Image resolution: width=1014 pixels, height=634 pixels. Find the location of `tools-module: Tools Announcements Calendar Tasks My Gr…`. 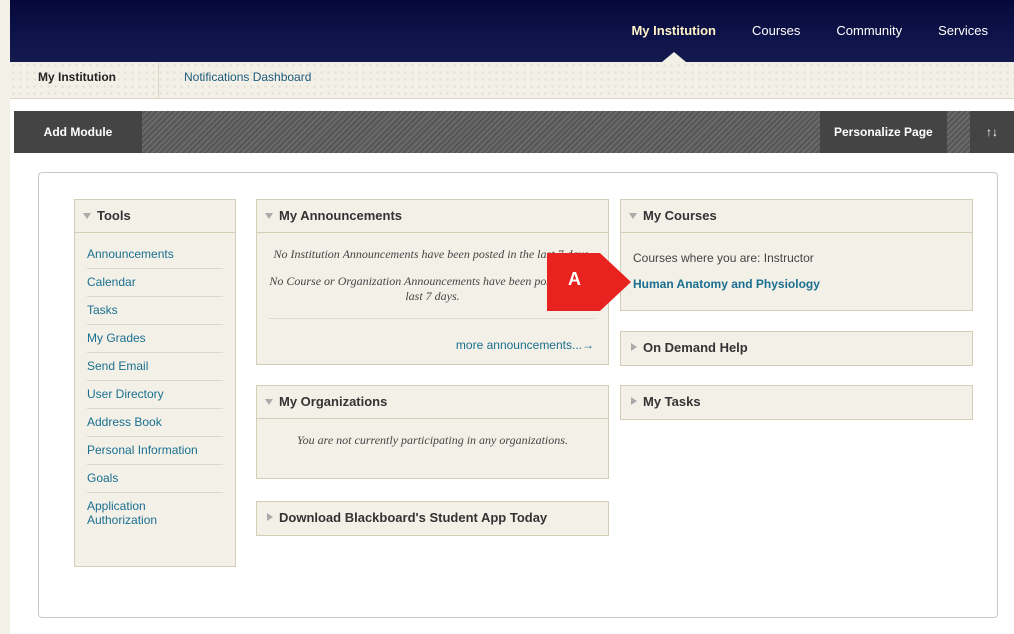

tools-module: Tools Announcements Calendar Tasks My Gr… is located at coordinates (155, 383).